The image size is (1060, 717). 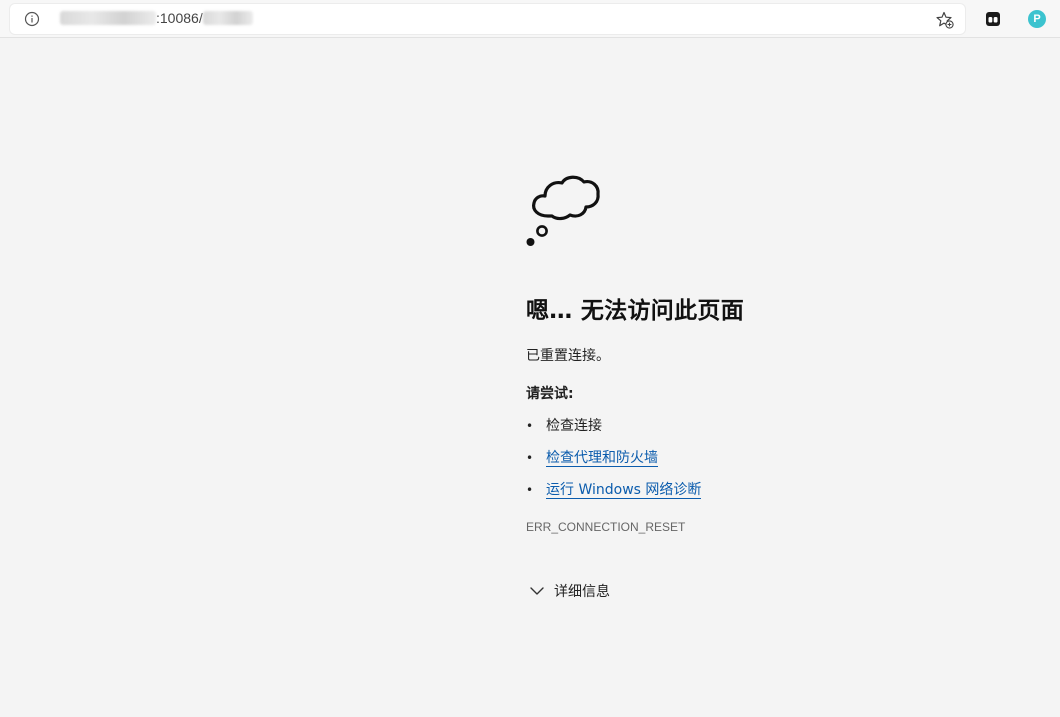 I want to click on error-reason: 已重置连接。, so click(x=568, y=356).